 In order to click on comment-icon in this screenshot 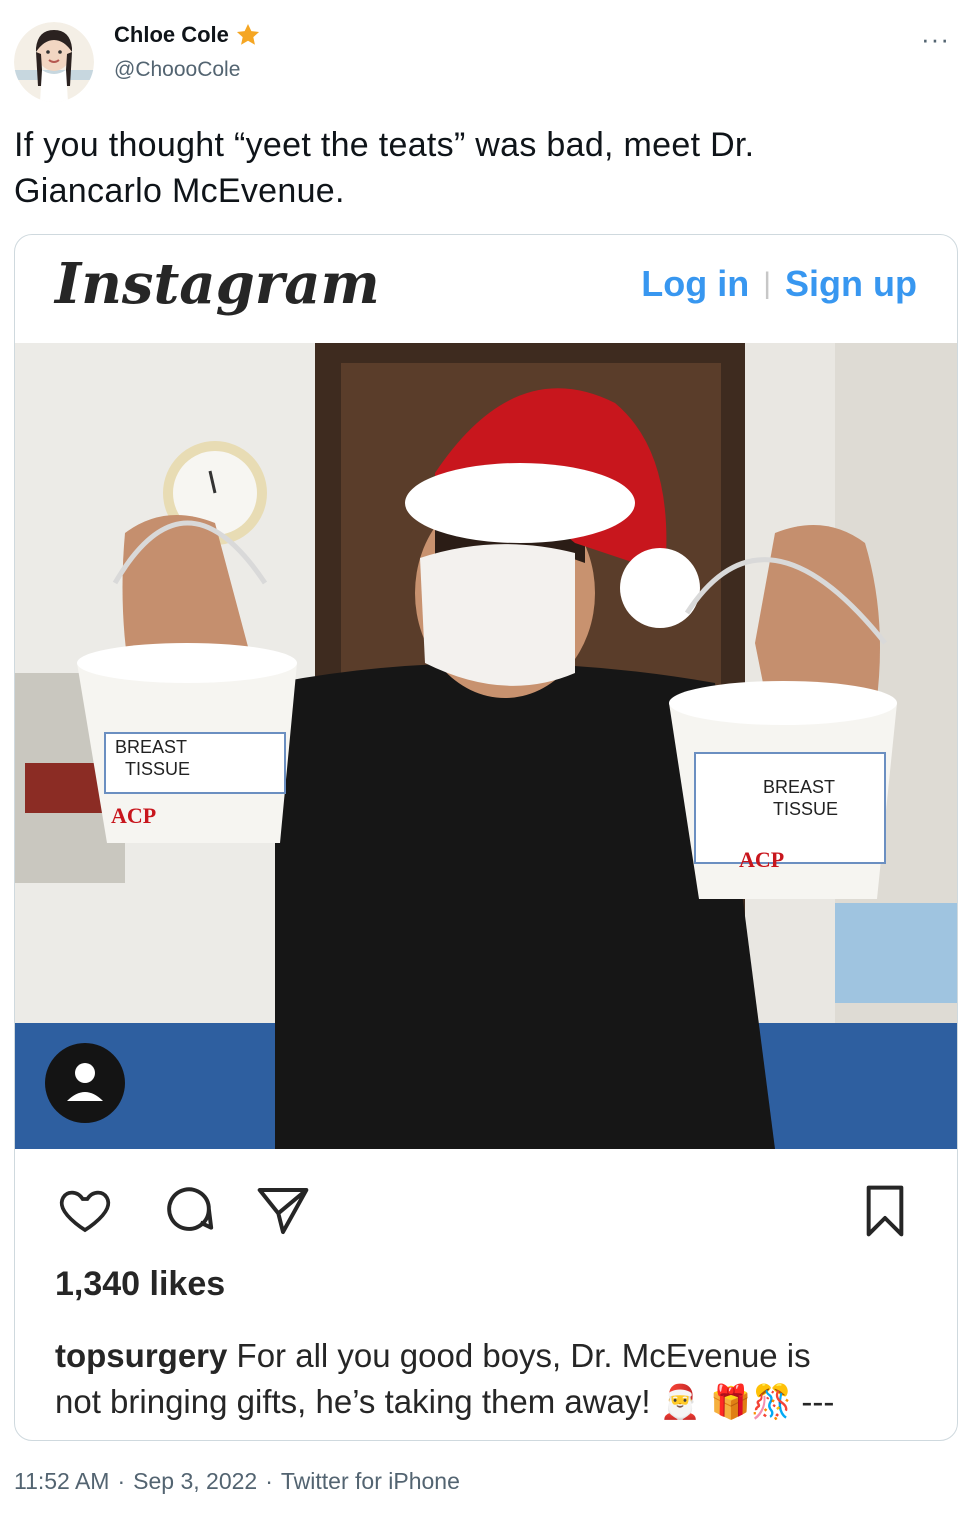, I will do `click(190, 1209)`.